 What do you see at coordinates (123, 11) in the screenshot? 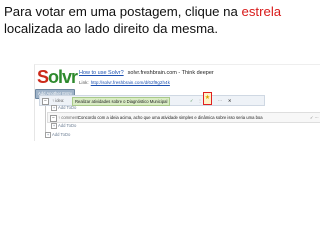
I see `caption-line-1-text: Para votar em uma postagem, clique na` at bounding box center [123, 11].